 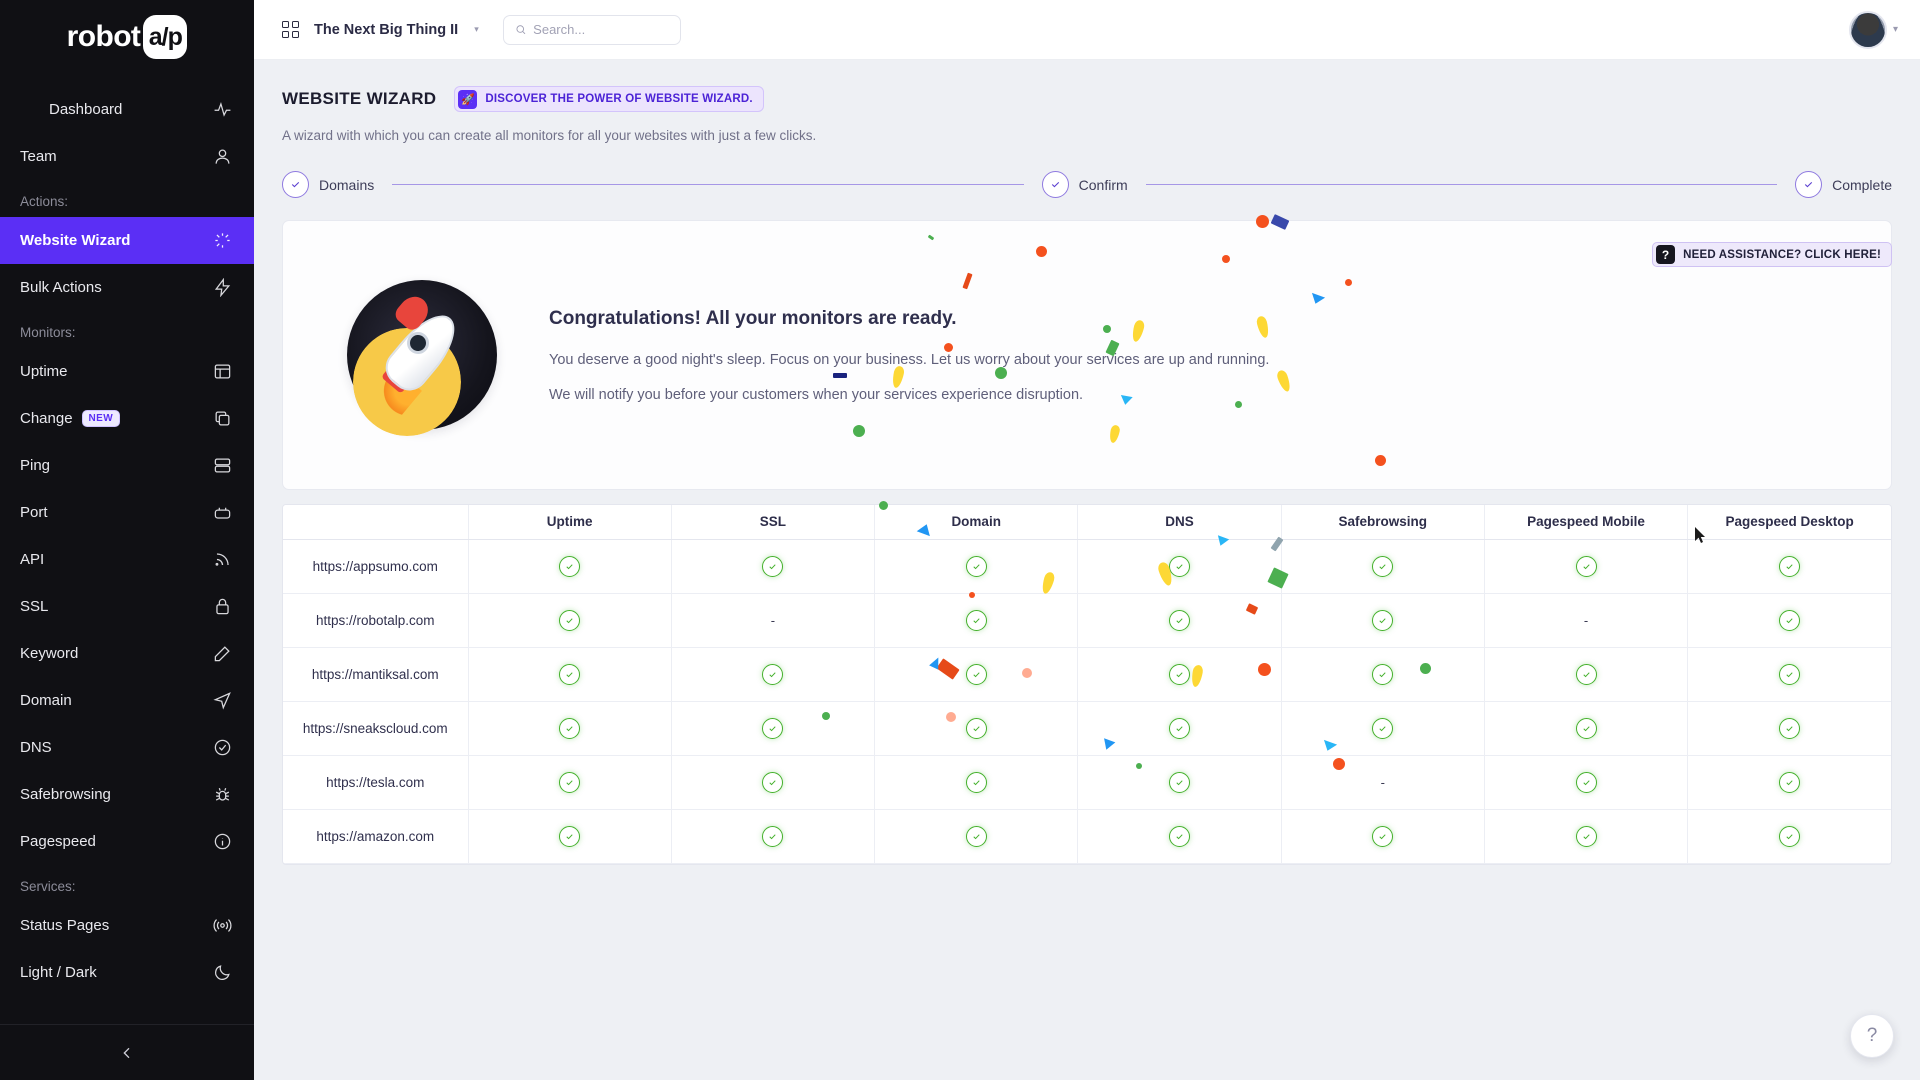 What do you see at coordinates (34, 512) in the screenshot?
I see `sidebar-item-label: Port` at bounding box center [34, 512].